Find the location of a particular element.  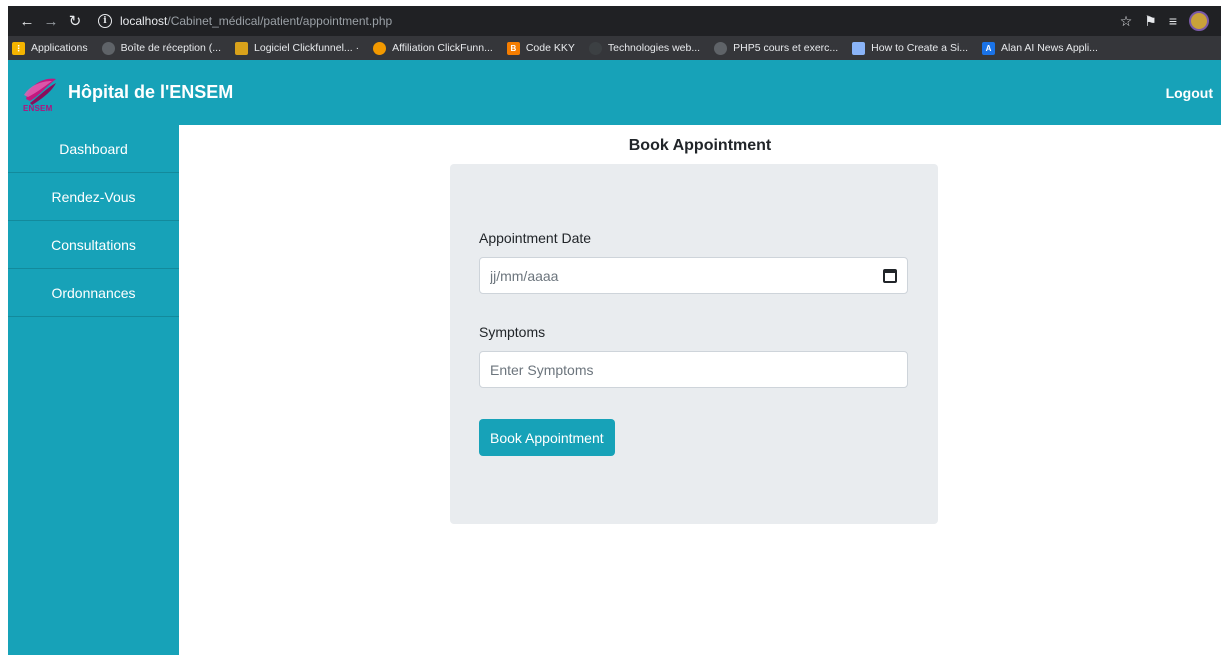

reading-list-icon: ≡ is located at coordinates (1173, 21).